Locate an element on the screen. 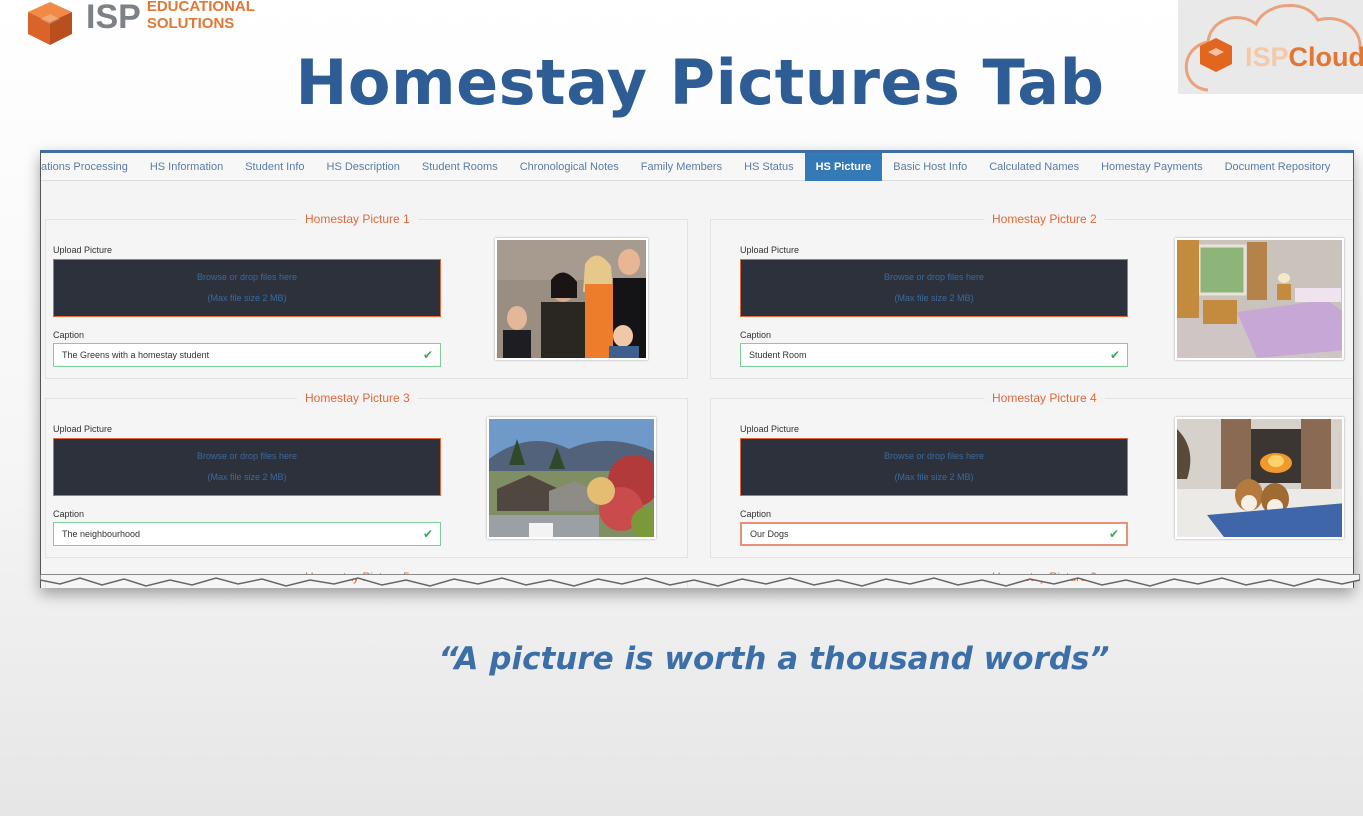 This screenshot has width=1363, height=816. tab-document-repository: Document Repository is located at coordinates (1278, 167).